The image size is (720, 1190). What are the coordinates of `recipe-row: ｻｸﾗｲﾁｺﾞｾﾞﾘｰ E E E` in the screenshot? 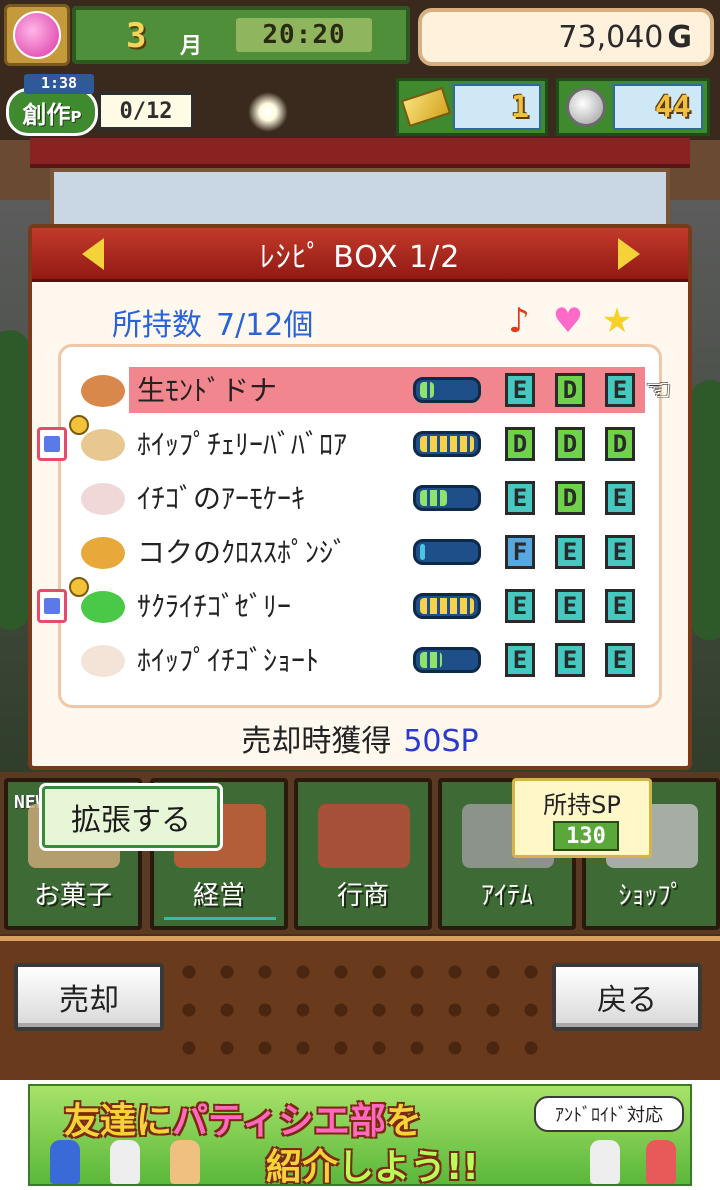 It's located at (369, 603).